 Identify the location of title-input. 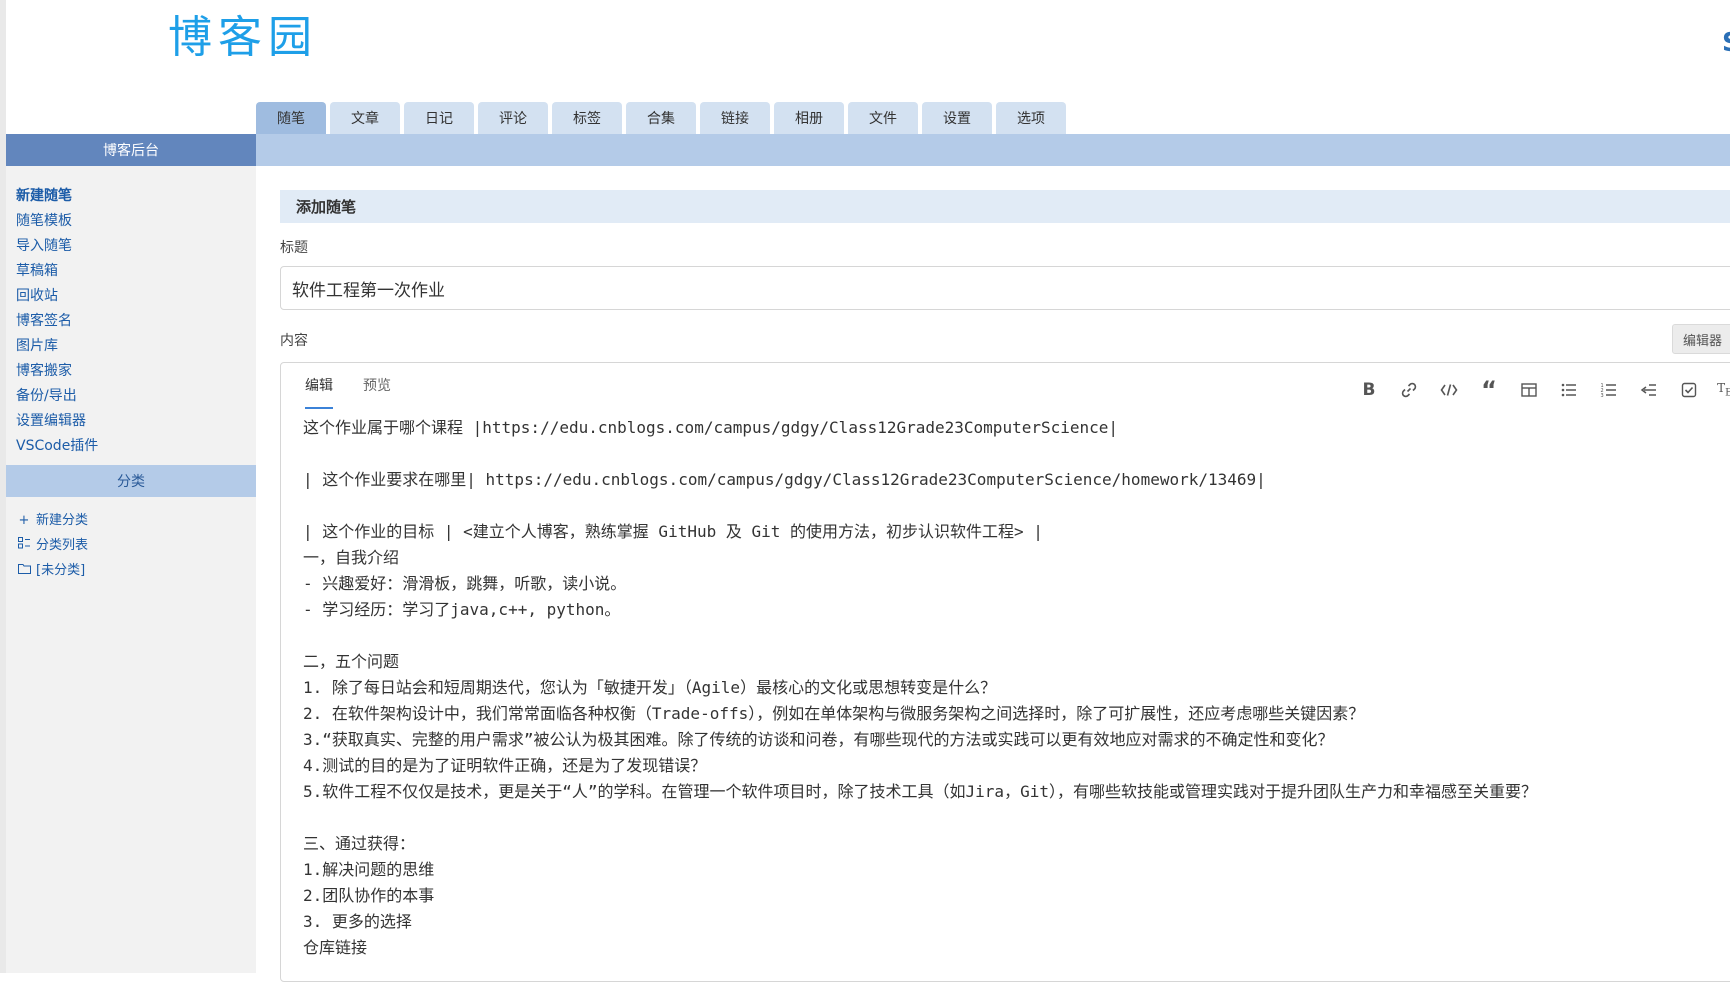
(1005, 288).